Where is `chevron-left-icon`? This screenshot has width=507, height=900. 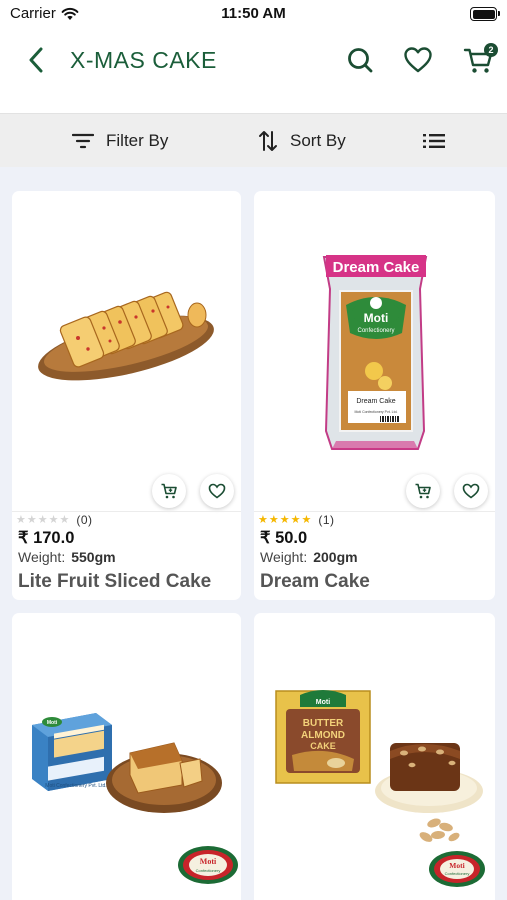 chevron-left-icon is located at coordinates (36, 60).